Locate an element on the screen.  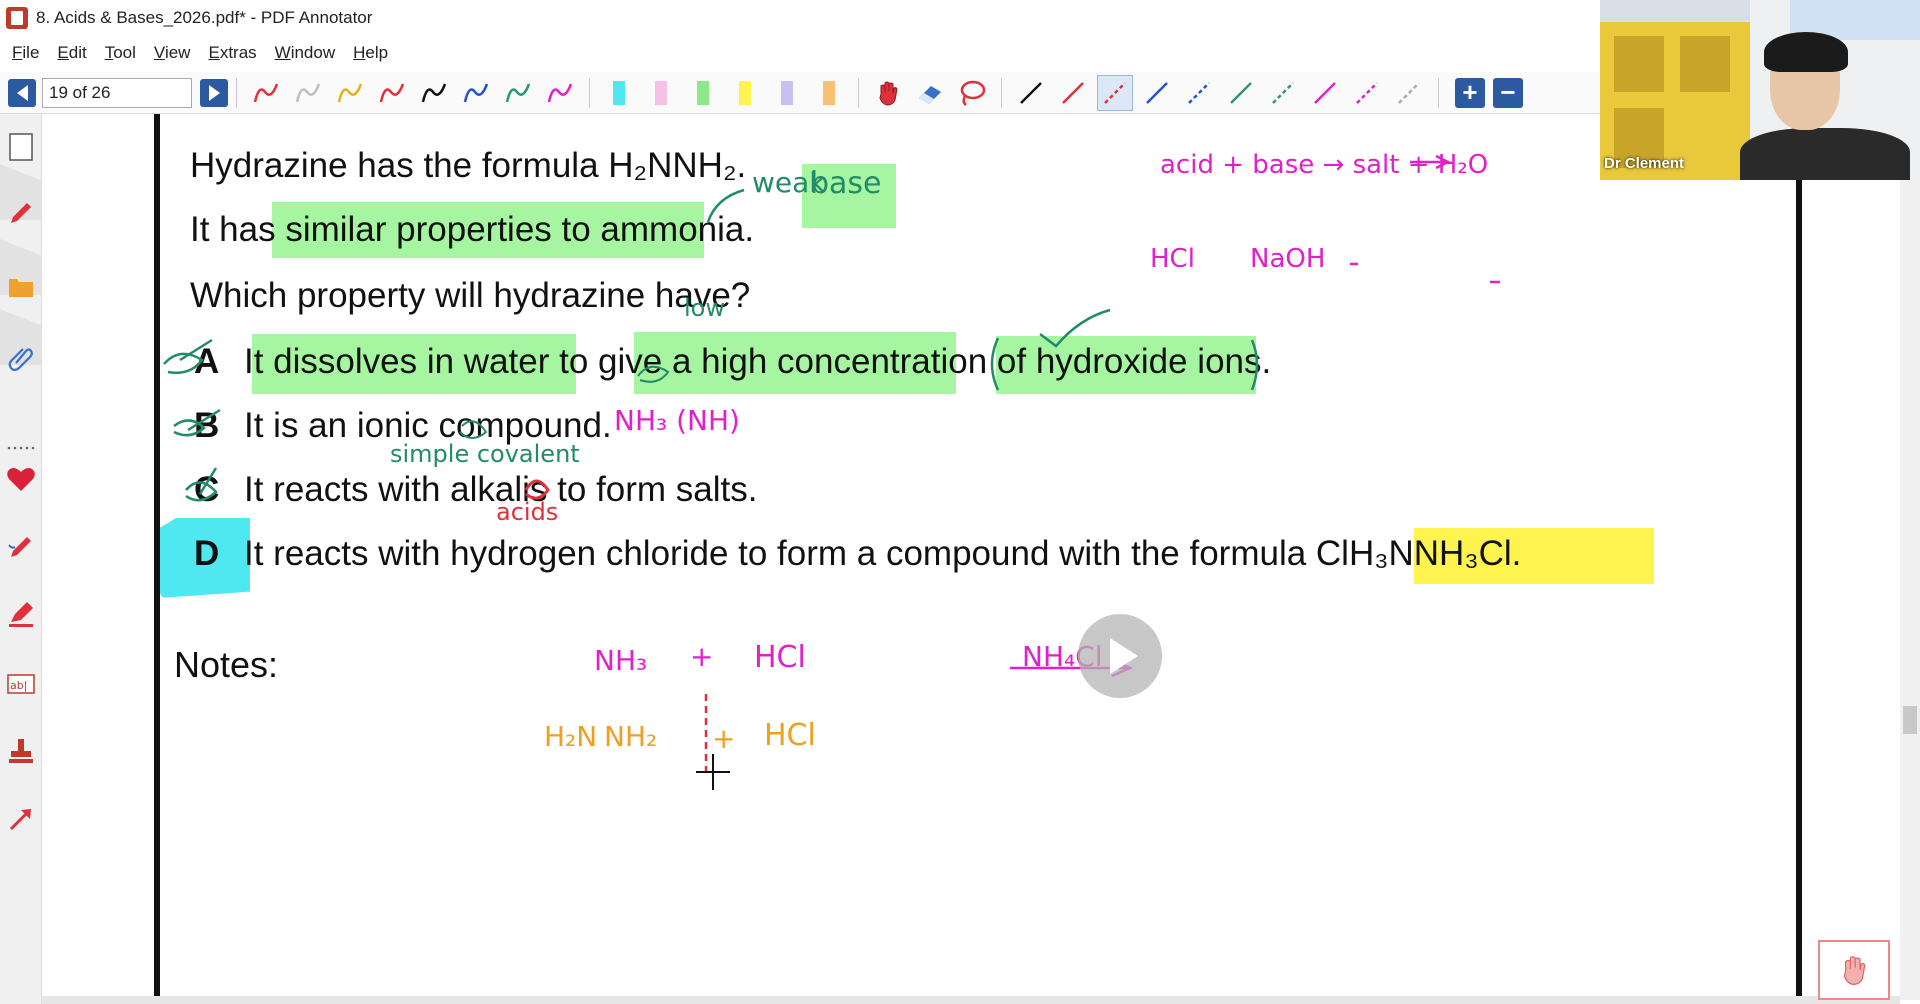
arrow-icon is located at coordinates (20, 820).